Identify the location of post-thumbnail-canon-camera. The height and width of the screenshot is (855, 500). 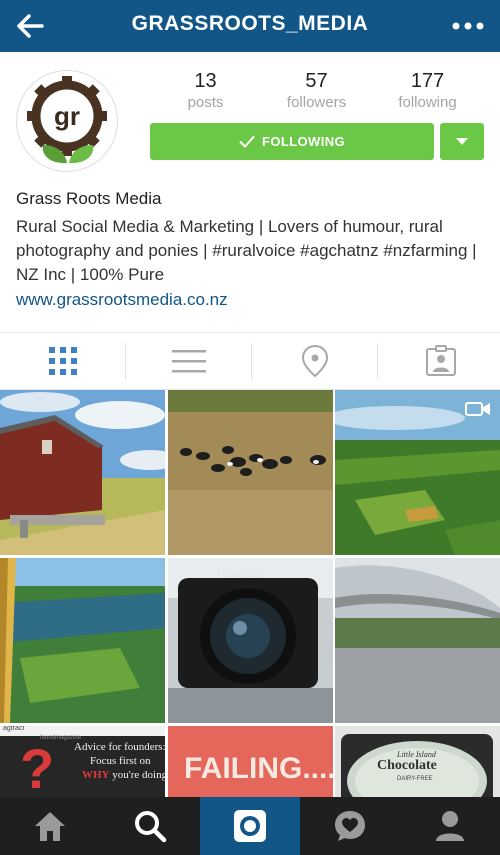
(250, 640).